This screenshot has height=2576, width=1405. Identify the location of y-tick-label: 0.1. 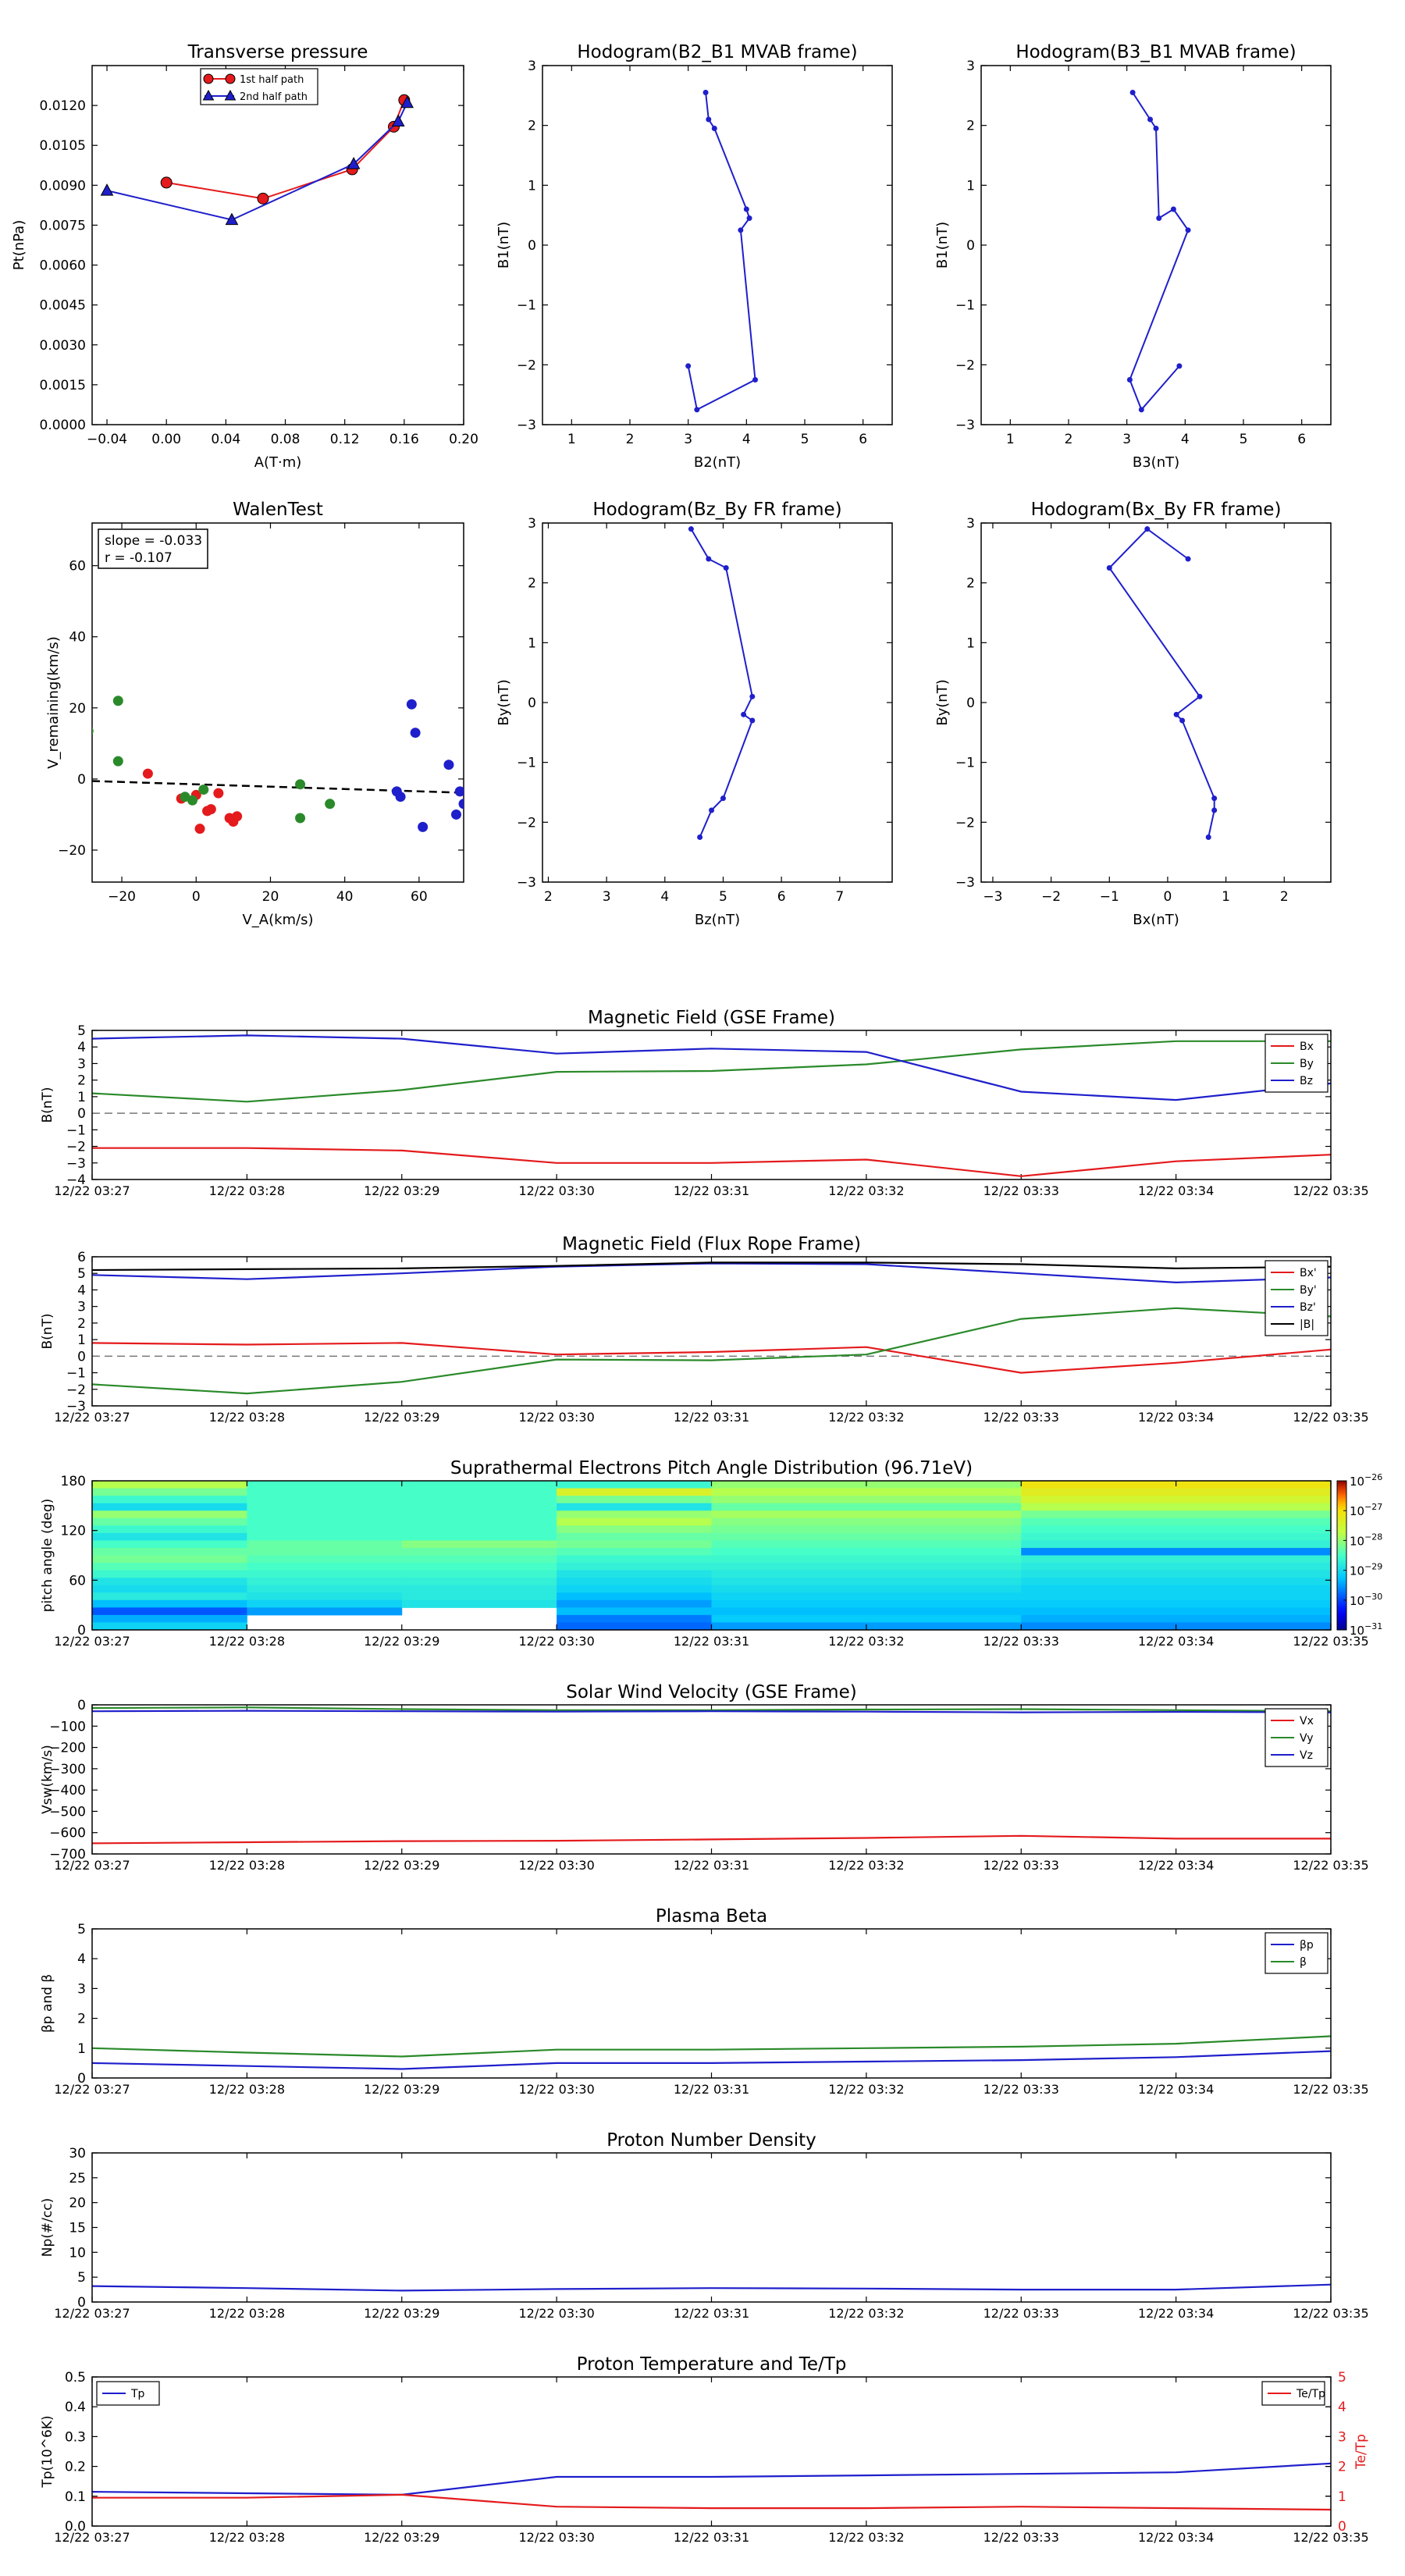
(76, 2497).